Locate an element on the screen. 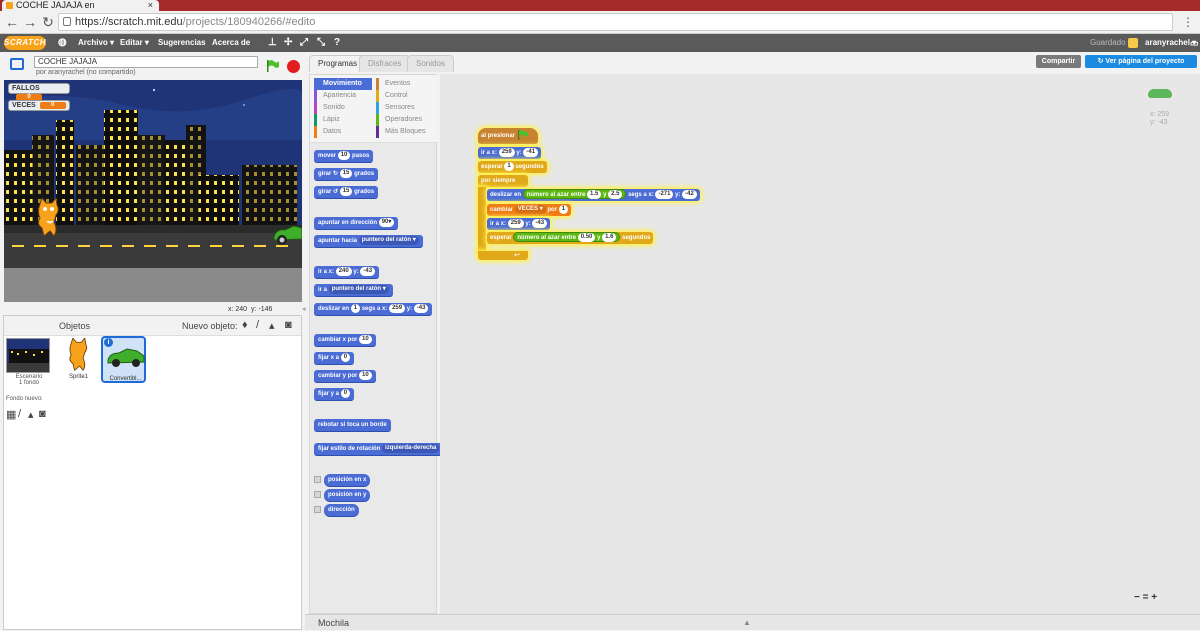 The width and height of the screenshot is (1200, 631). block-glide: deslizar en 1 segs a x: 259 y: -43 is located at coordinates (373, 309).